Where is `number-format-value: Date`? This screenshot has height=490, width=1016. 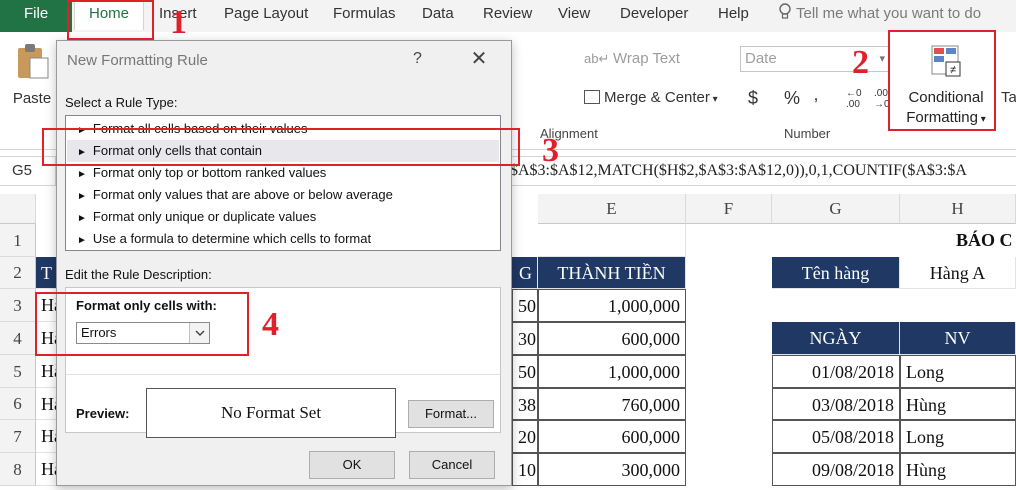
number-format-value: Date is located at coordinates (761, 58).